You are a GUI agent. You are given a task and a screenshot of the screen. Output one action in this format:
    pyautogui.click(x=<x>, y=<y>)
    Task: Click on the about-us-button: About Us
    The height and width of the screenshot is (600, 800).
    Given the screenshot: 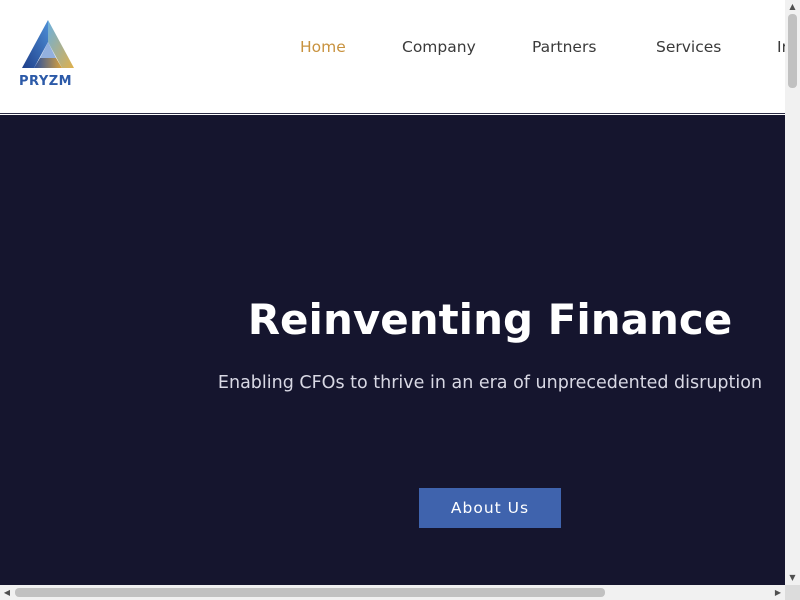 What is the action you would take?
    pyautogui.click(x=490, y=508)
    